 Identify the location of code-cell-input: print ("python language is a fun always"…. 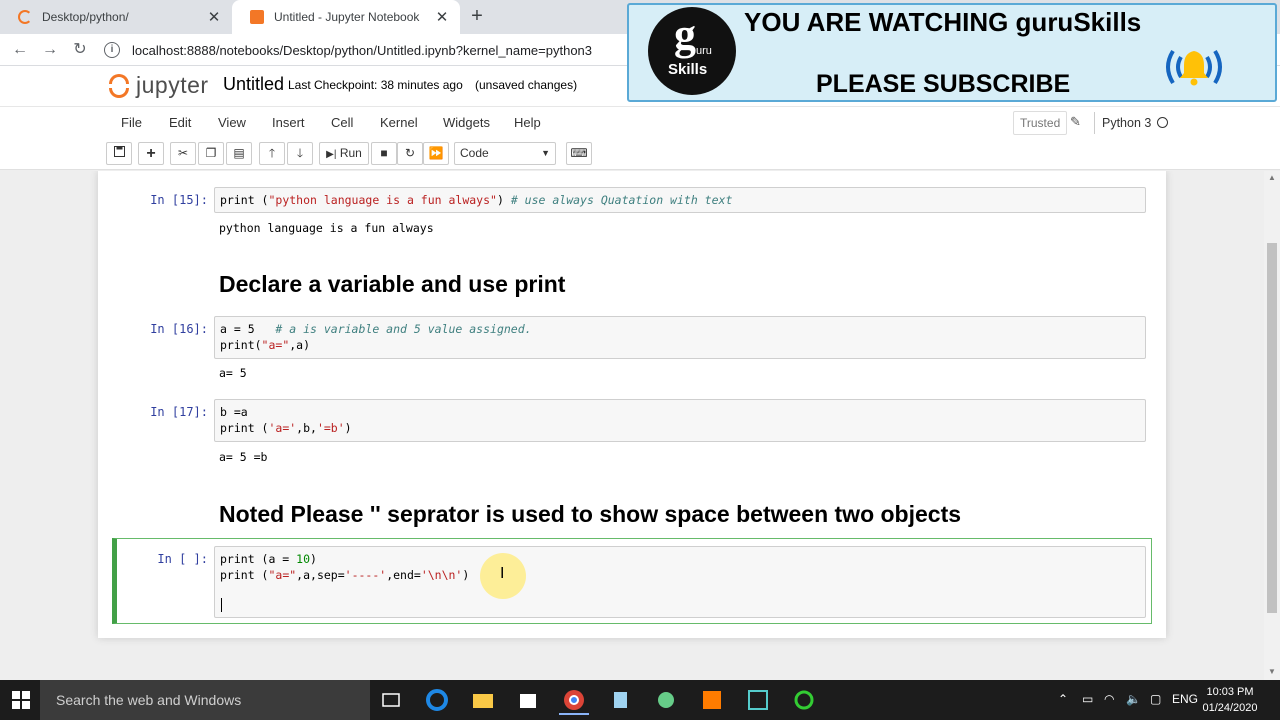
(680, 200).